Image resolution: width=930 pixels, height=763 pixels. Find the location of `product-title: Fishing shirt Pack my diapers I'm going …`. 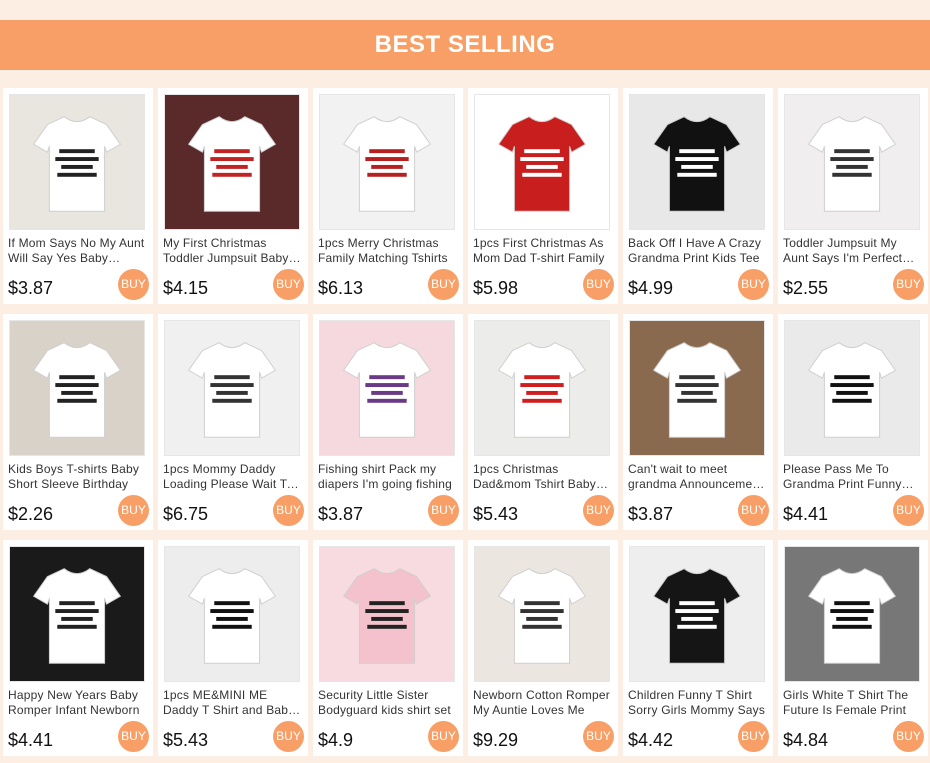

product-title: Fishing shirt Pack my diapers I'm going … is located at coordinates (387, 477).